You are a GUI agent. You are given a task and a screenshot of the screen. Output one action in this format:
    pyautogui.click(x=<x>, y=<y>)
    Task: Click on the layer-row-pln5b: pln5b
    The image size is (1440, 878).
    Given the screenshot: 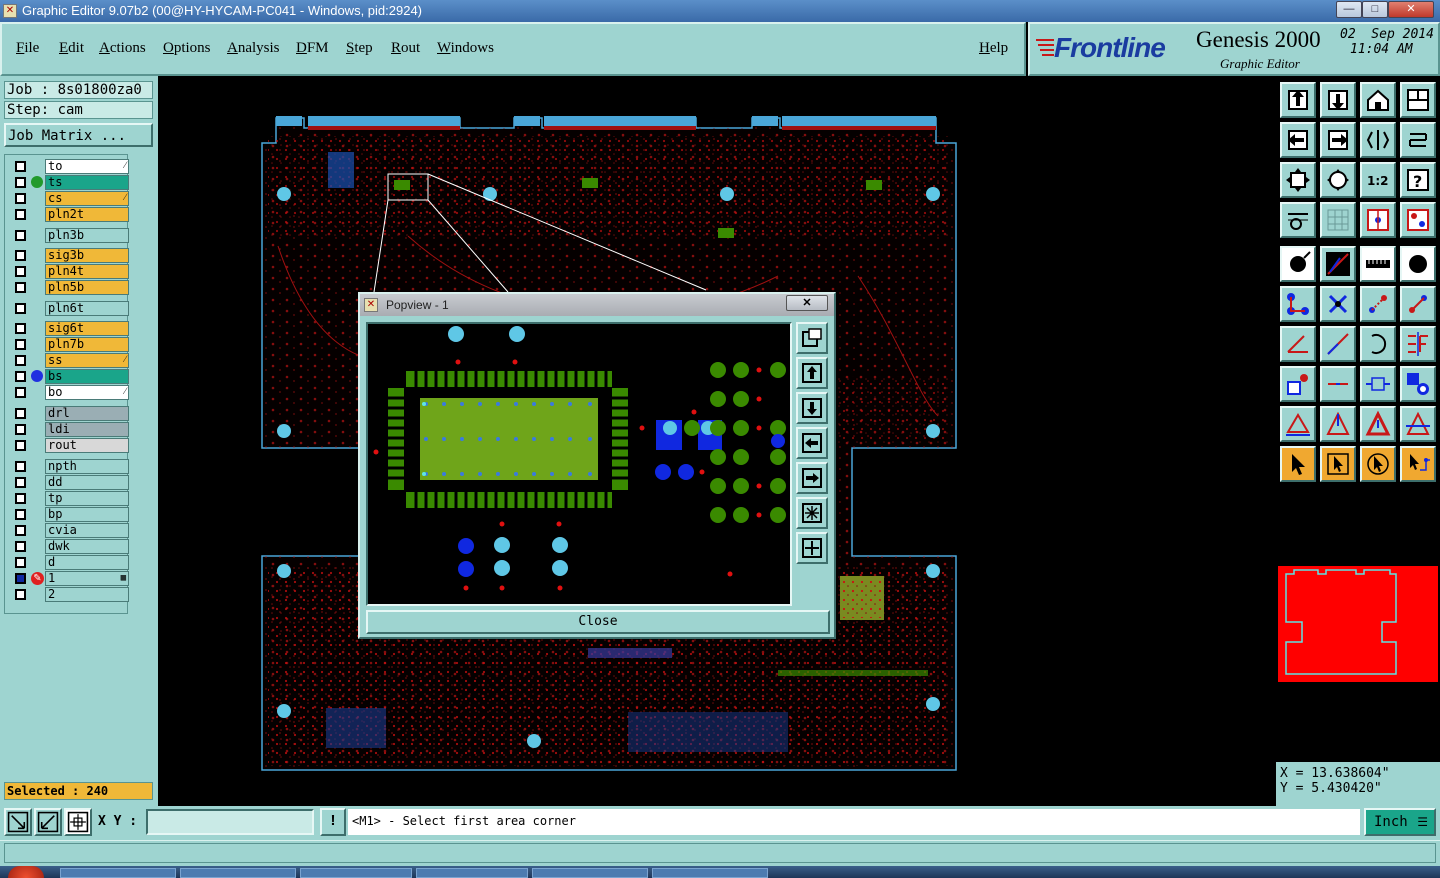 What is the action you would take?
    pyautogui.click(x=70, y=287)
    